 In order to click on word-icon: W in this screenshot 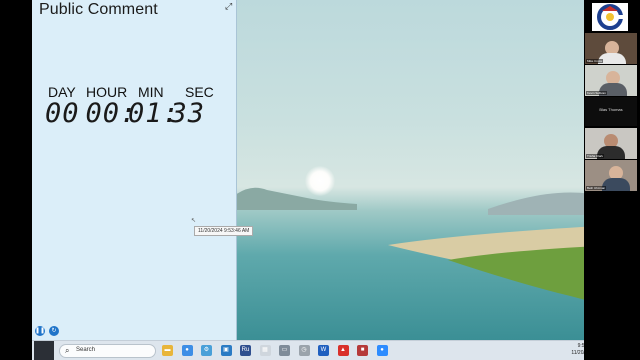, I will do `click(323, 350)`.